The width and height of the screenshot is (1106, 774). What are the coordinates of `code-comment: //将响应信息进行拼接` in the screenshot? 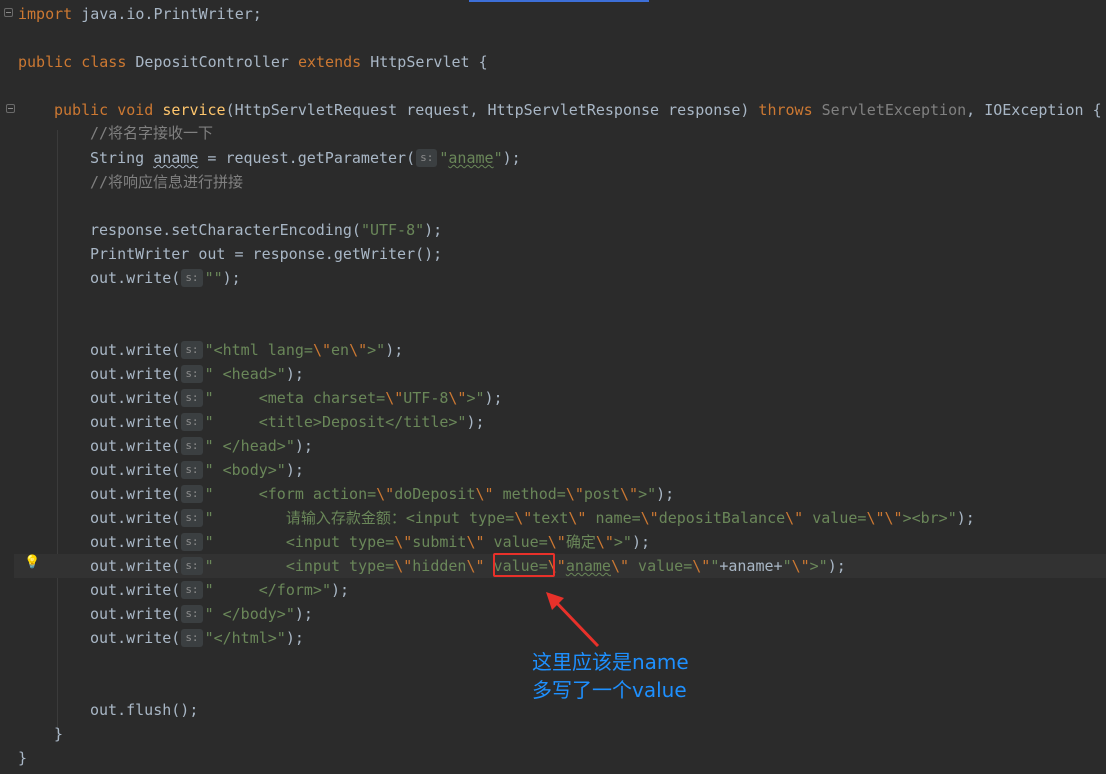 It's located at (167, 182).